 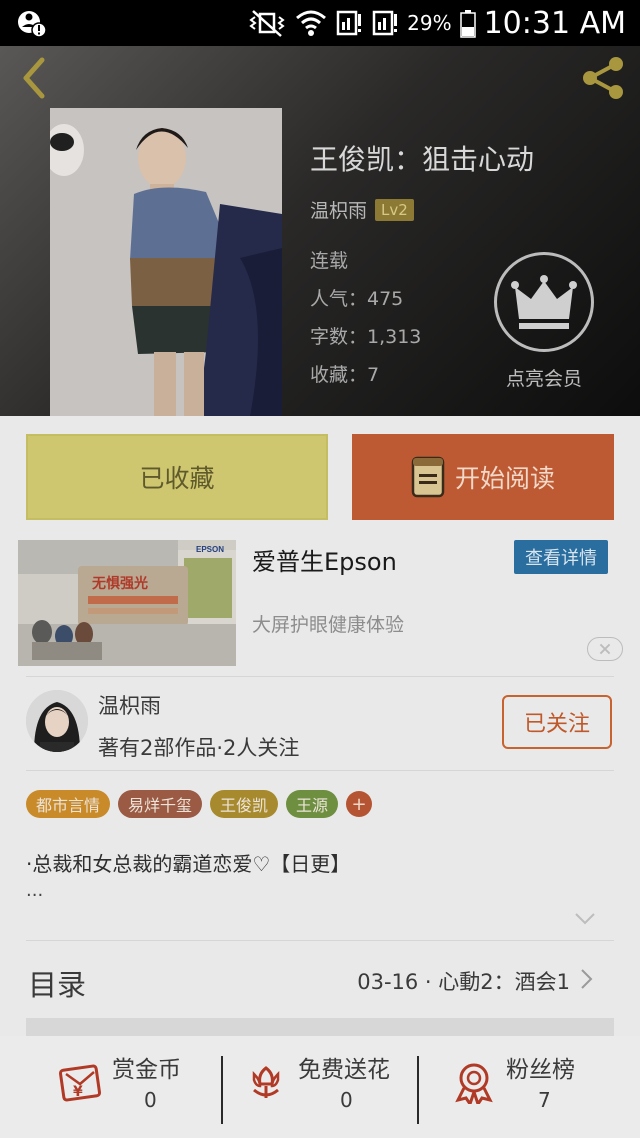 What do you see at coordinates (604, 78) in the screenshot?
I see `share-icon` at bounding box center [604, 78].